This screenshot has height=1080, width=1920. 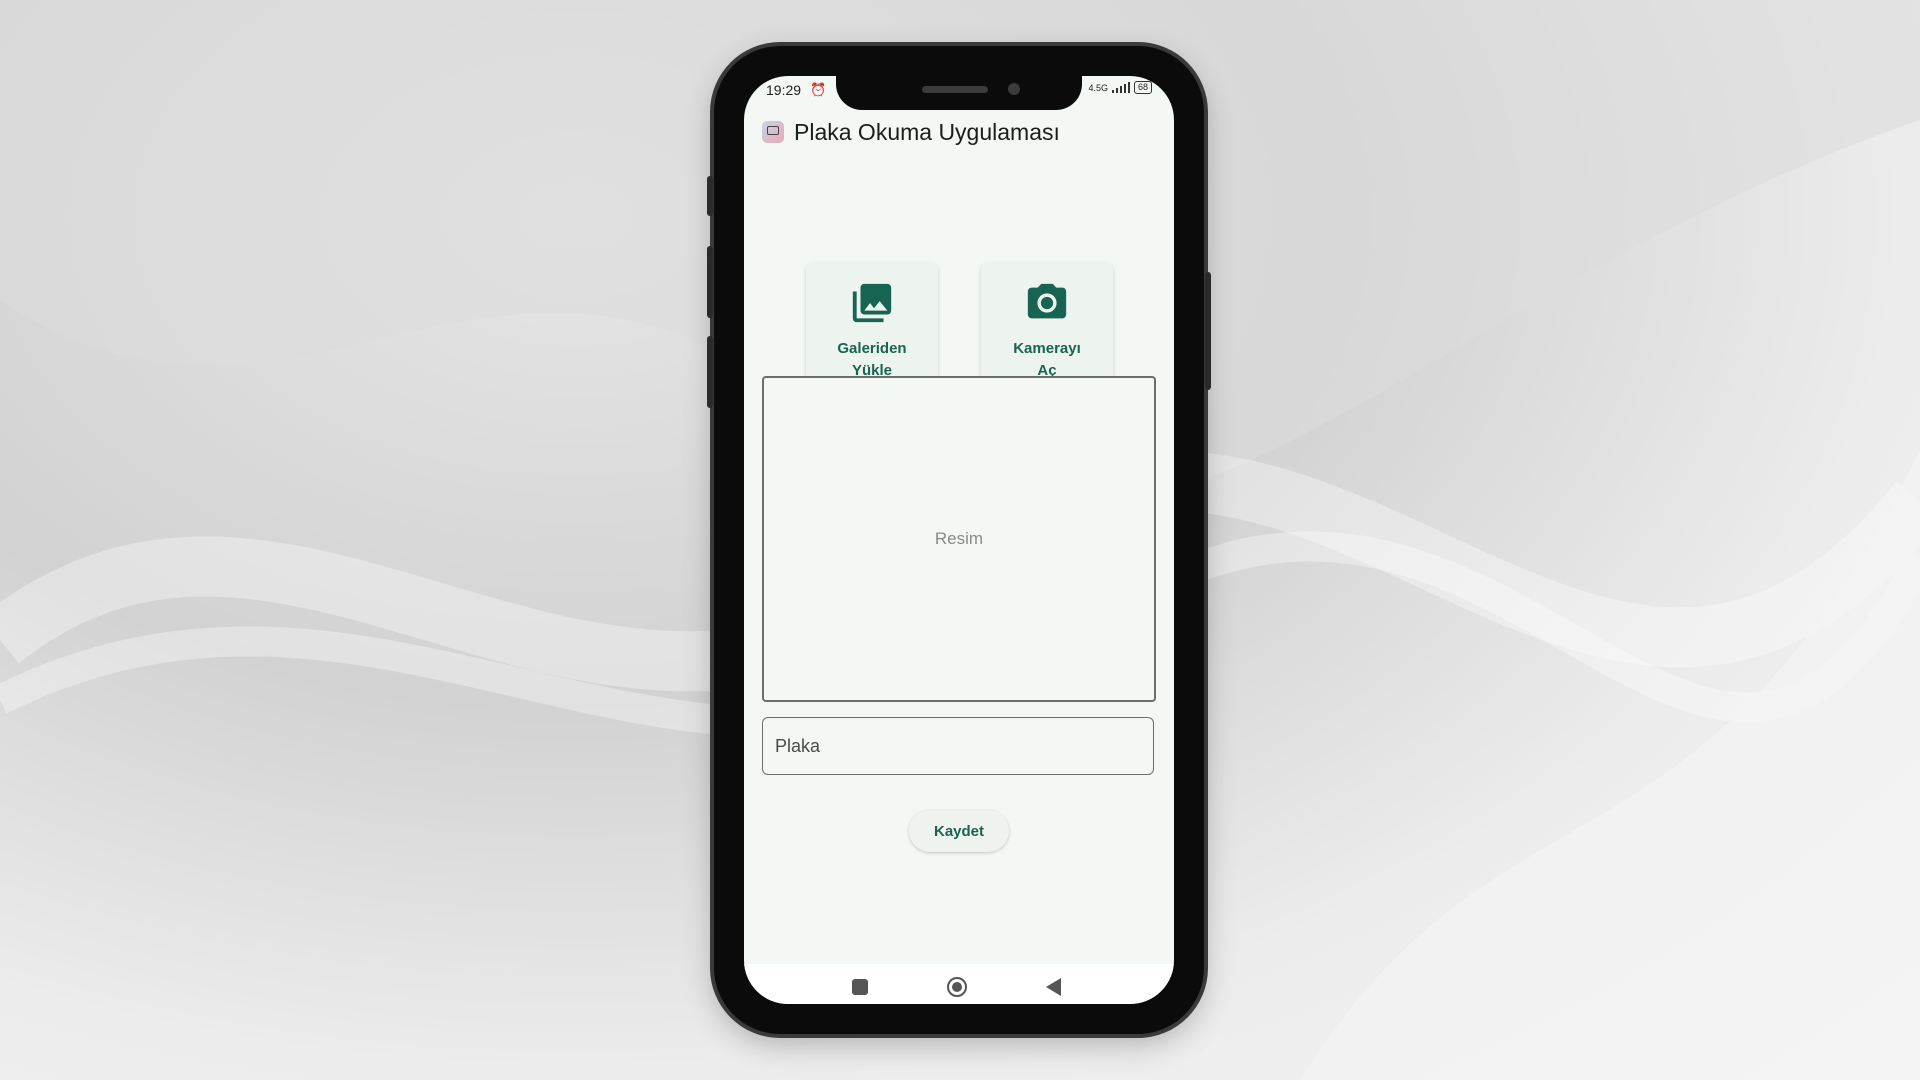 I want to click on status-indicators: 4.5G 68, so click(x=1120, y=87).